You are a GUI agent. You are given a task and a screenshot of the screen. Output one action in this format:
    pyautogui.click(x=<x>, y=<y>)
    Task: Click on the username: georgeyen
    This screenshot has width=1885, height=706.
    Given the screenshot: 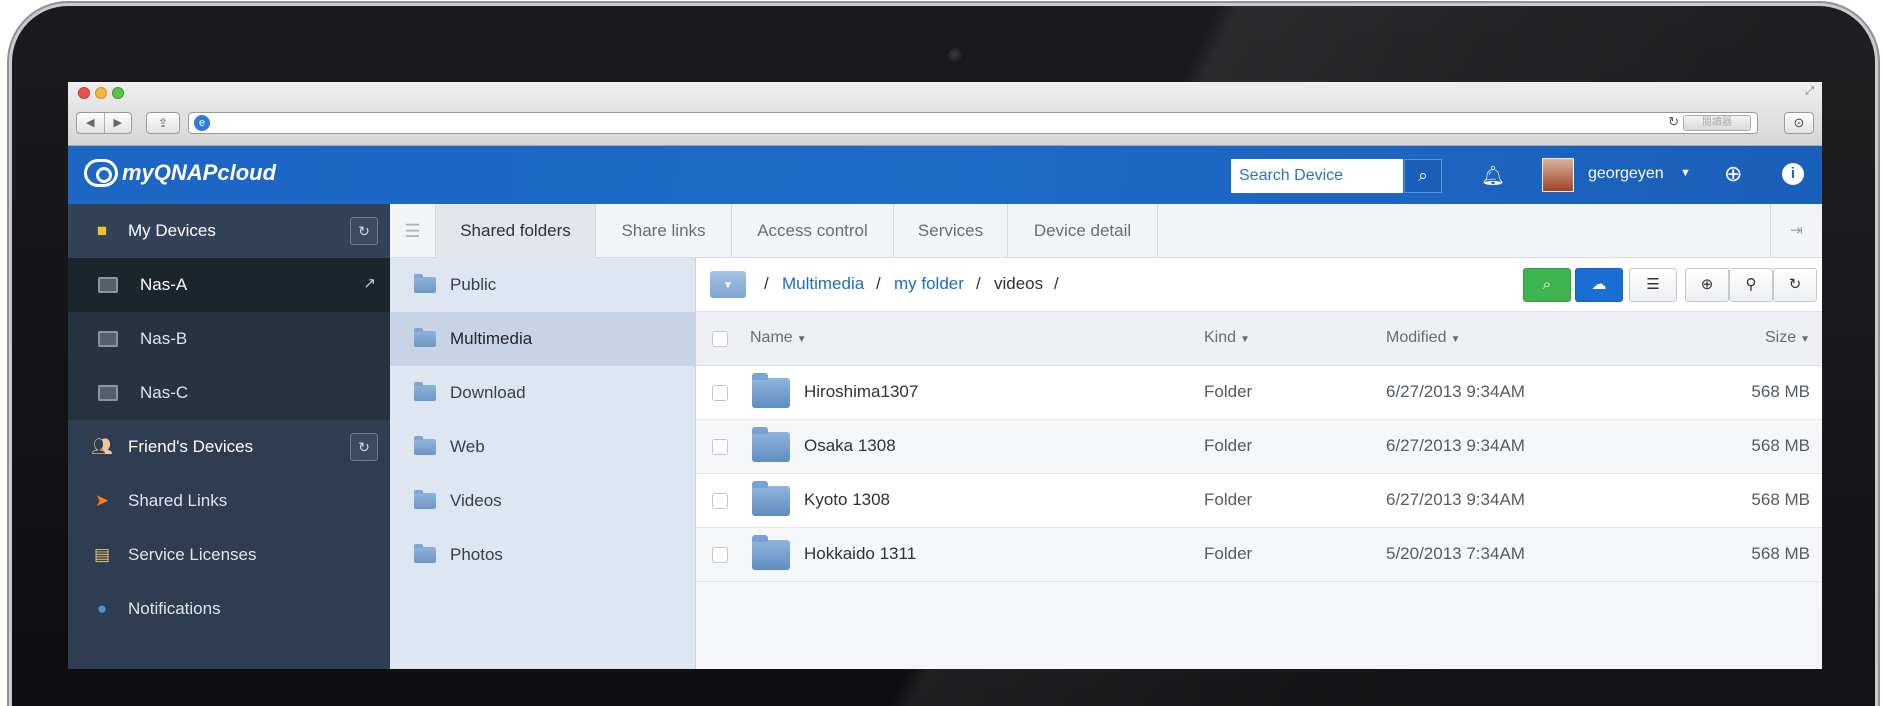 What is the action you would take?
    pyautogui.click(x=1626, y=174)
    